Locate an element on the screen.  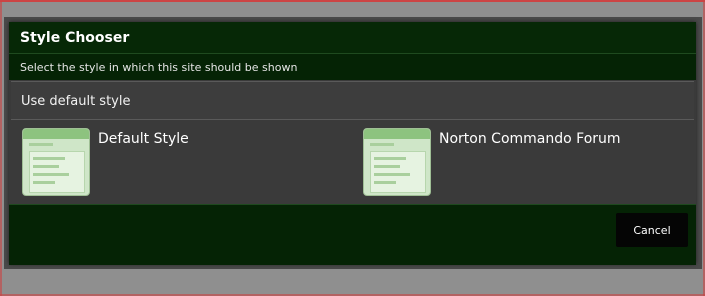
dialog-title: Style Chooser is located at coordinates (75, 38).